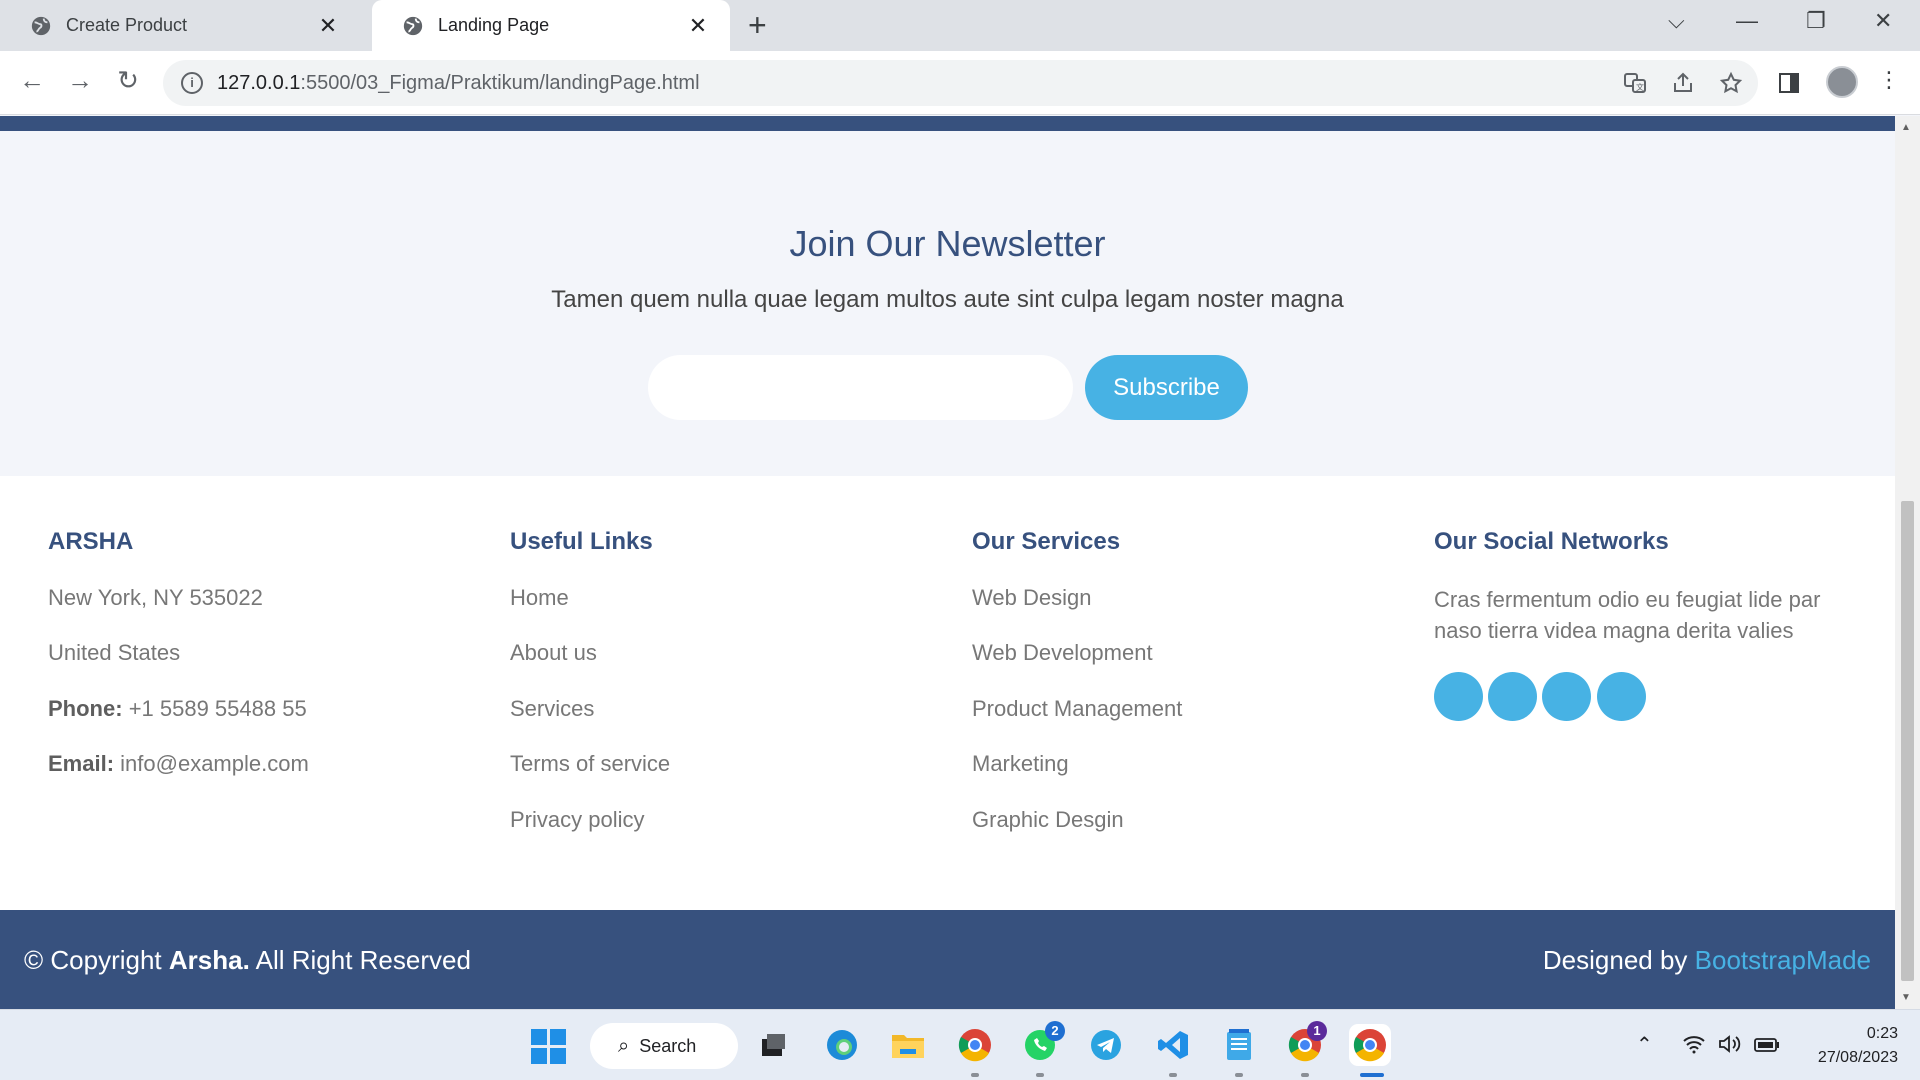 The width and height of the screenshot is (1920, 1080). I want to click on service-link-web-development: Web Development, so click(1062, 653).